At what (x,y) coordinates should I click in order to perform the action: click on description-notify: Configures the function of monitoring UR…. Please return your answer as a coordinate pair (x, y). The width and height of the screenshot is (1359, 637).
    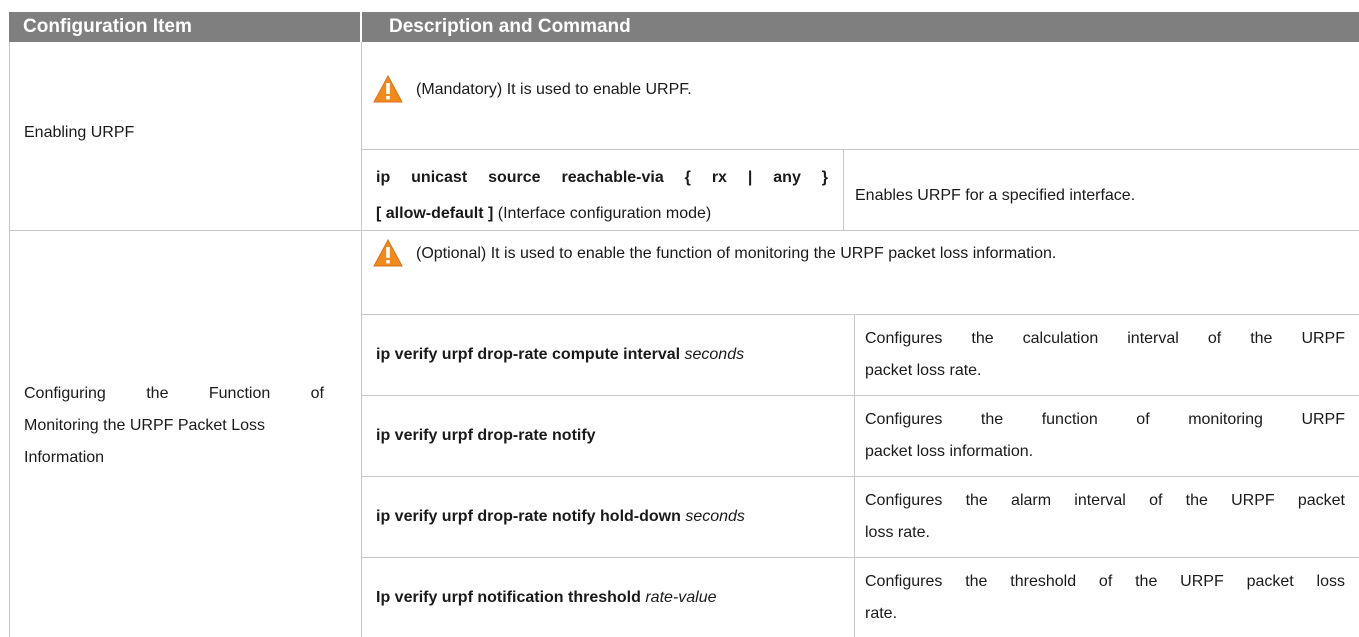
    Looking at the image, I should click on (1105, 435).